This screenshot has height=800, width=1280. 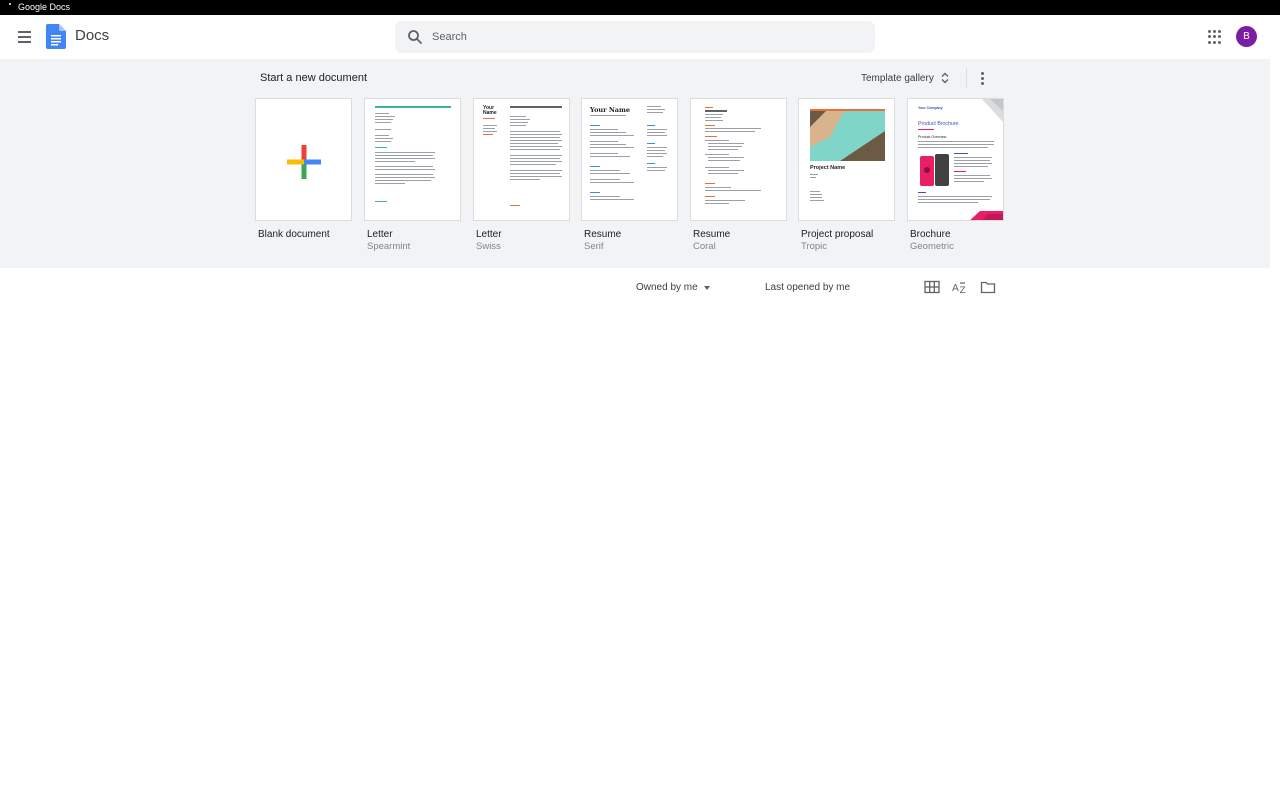 I want to click on svg-text: A, so click(x=955, y=288).